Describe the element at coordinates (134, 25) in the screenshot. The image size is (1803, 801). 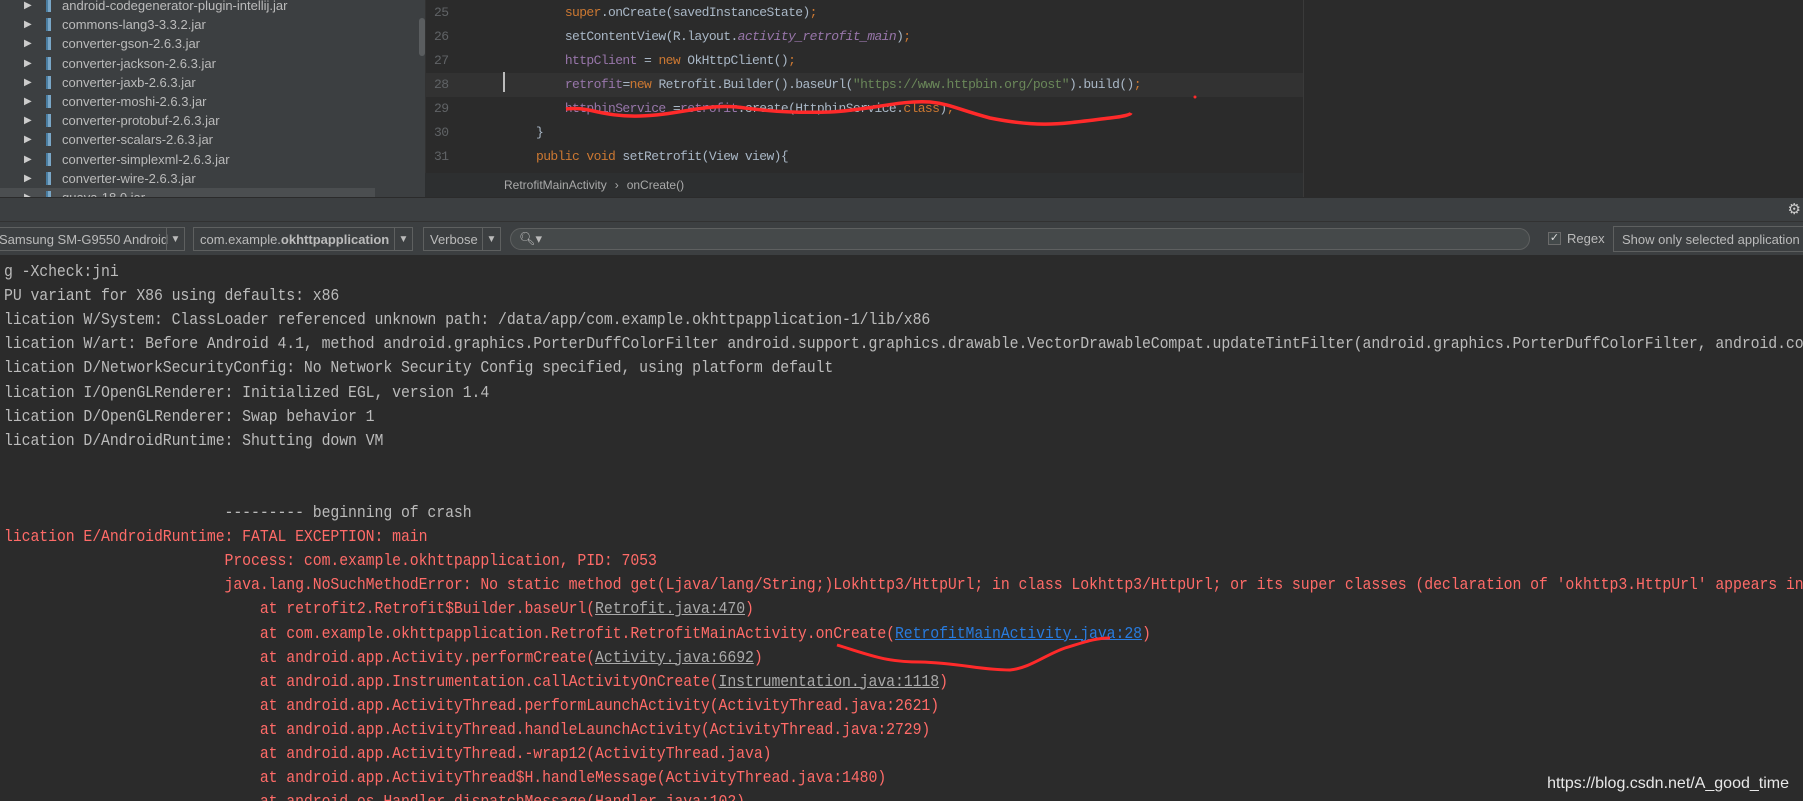
I see `tree-item-label: commons-lang3-3.3.2.jar` at that location.